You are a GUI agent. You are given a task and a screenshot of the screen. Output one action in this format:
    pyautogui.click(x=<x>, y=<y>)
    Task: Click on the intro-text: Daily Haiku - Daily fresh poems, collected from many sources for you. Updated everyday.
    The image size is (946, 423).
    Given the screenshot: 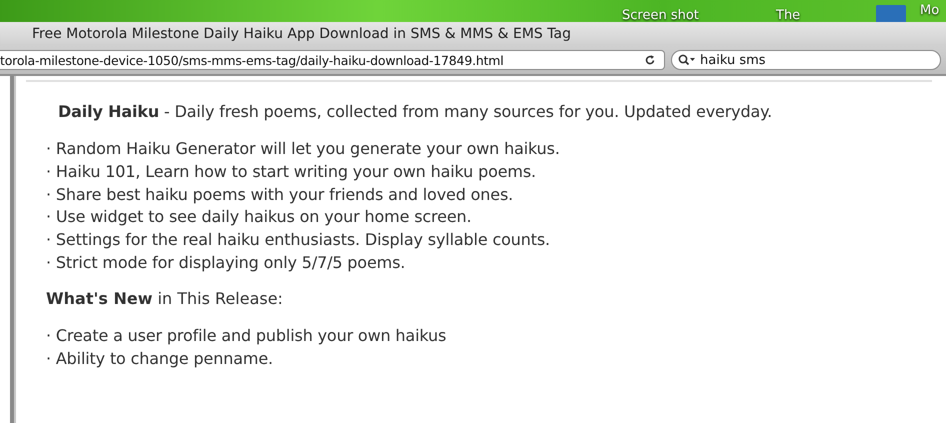 What is the action you would take?
    pyautogui.click(x=416, y=111)
    